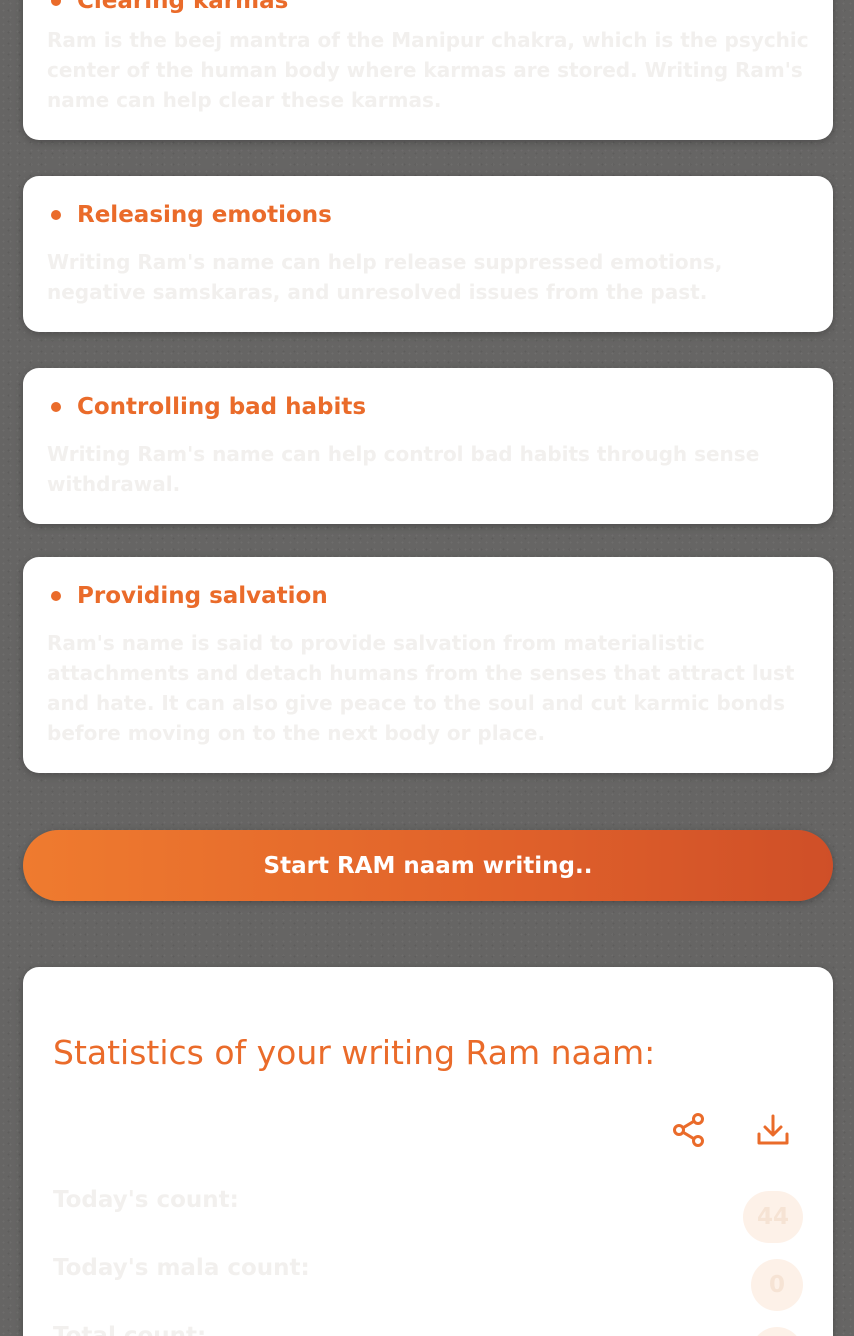  What do you see at coordinates (354, 1052) in the screenshot?
I see `statistics-title: Statistics of your writing Ram naam:` at bounding box center [354, 1052].